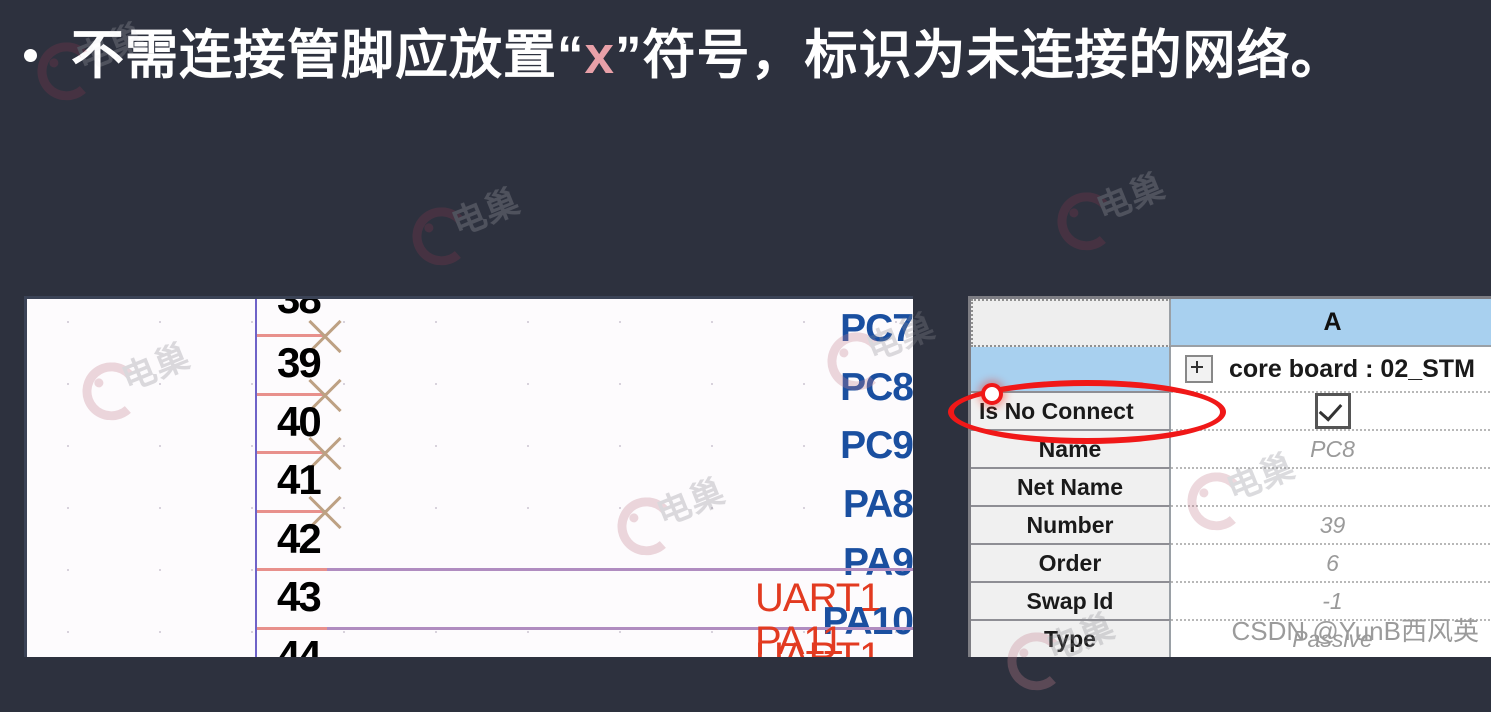  I want to click on property-name: Swap Id, so click(1071, 600).